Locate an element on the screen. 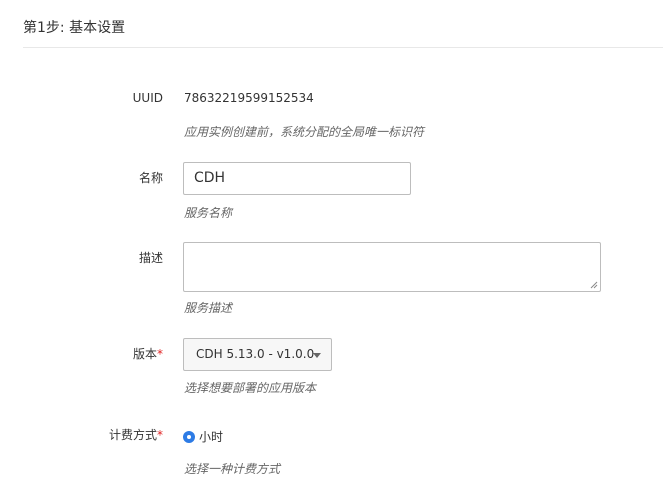 The height and width of the screenshot is (492, 663). version-selected-value: CDH 5.13.0 - v1.0.0 is located at coordinates (255, 354).